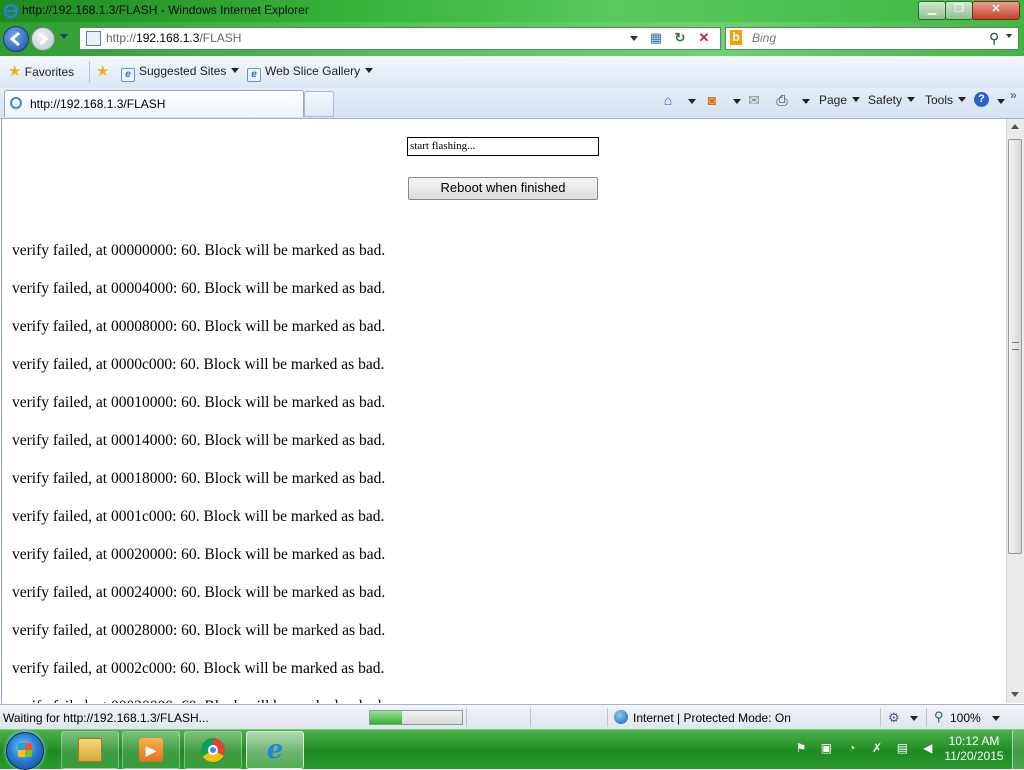  I want to click on forward-arrow-icon, so click(44, 39).